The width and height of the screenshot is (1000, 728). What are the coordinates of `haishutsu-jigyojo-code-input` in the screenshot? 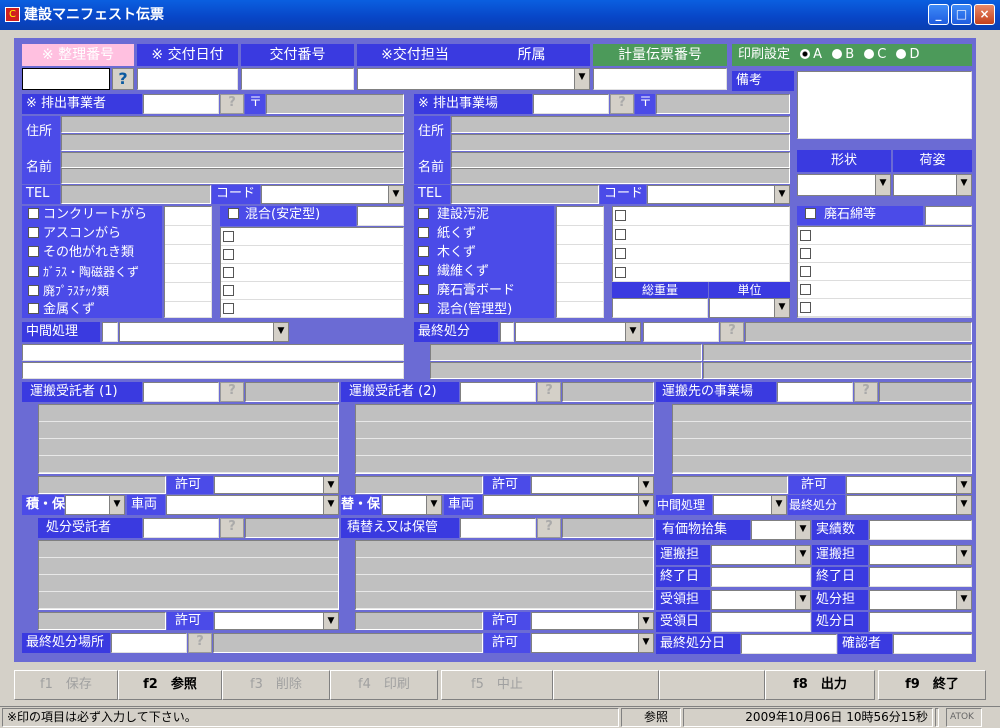 It's located at (571, 104).